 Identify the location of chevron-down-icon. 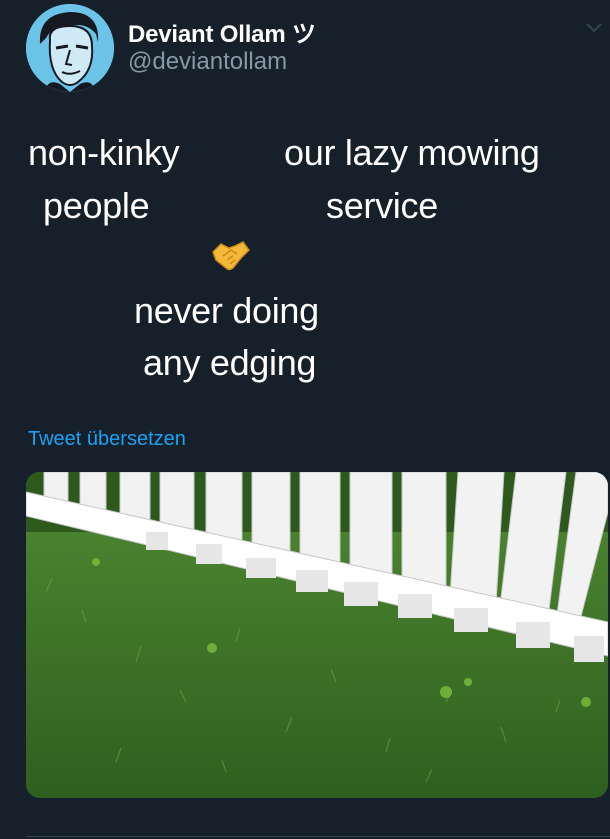
(594, 28).